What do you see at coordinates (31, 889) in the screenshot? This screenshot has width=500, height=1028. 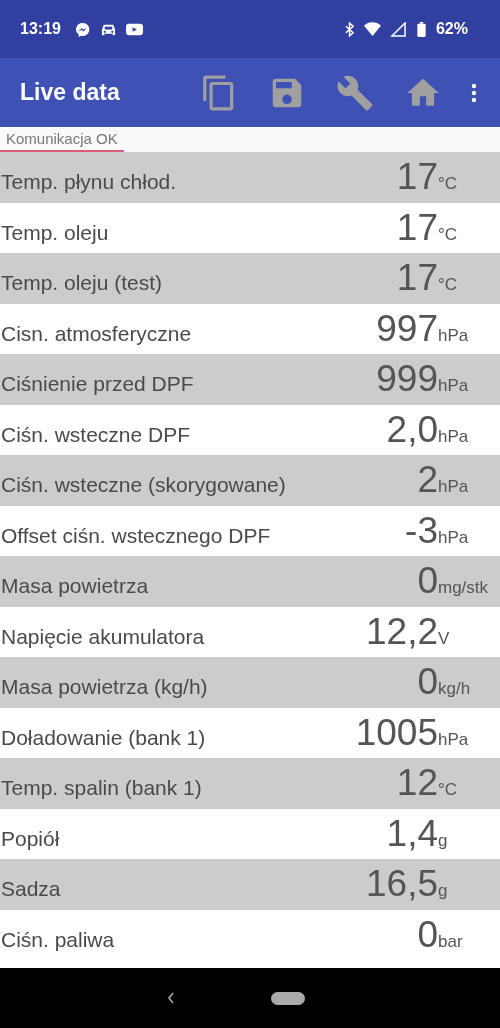 I see `parameter-name: Sadza` at bounding box center [31, 889].